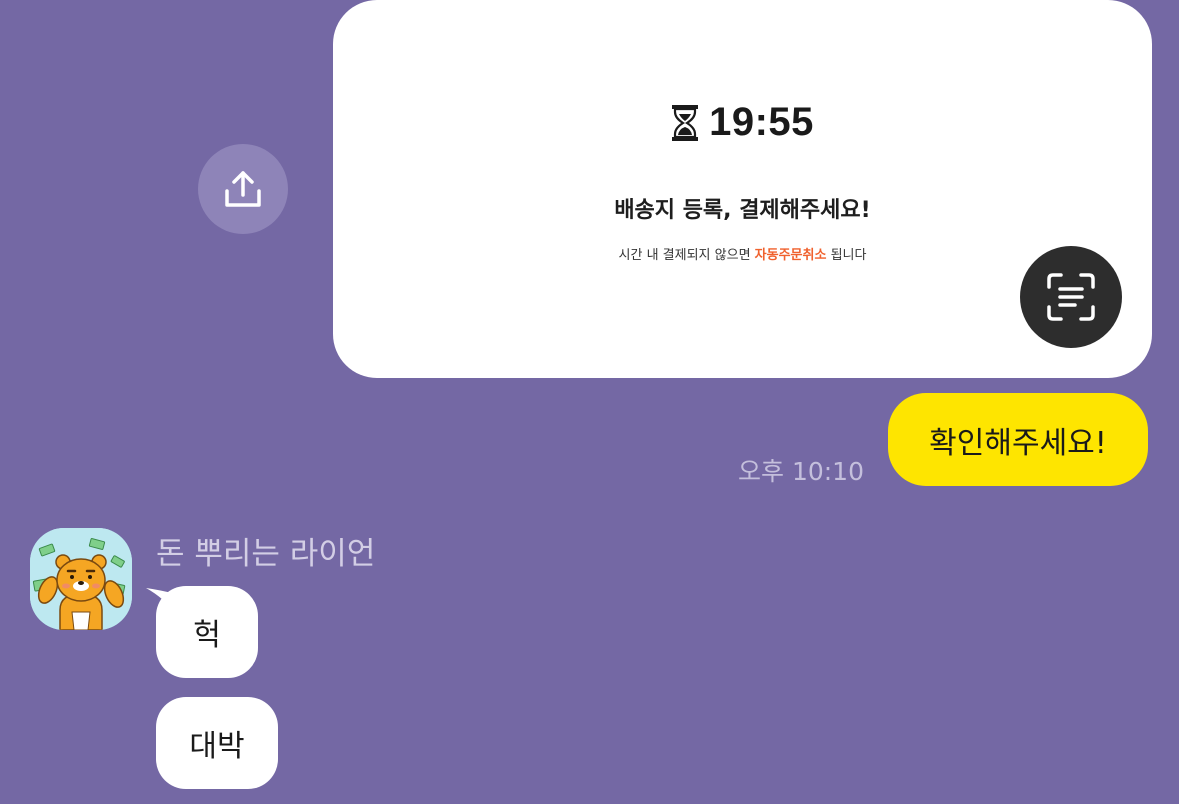 The height and width of the screenshot is (804, 1179). I want to click on timer-row: 19:55, so click(742, 122).